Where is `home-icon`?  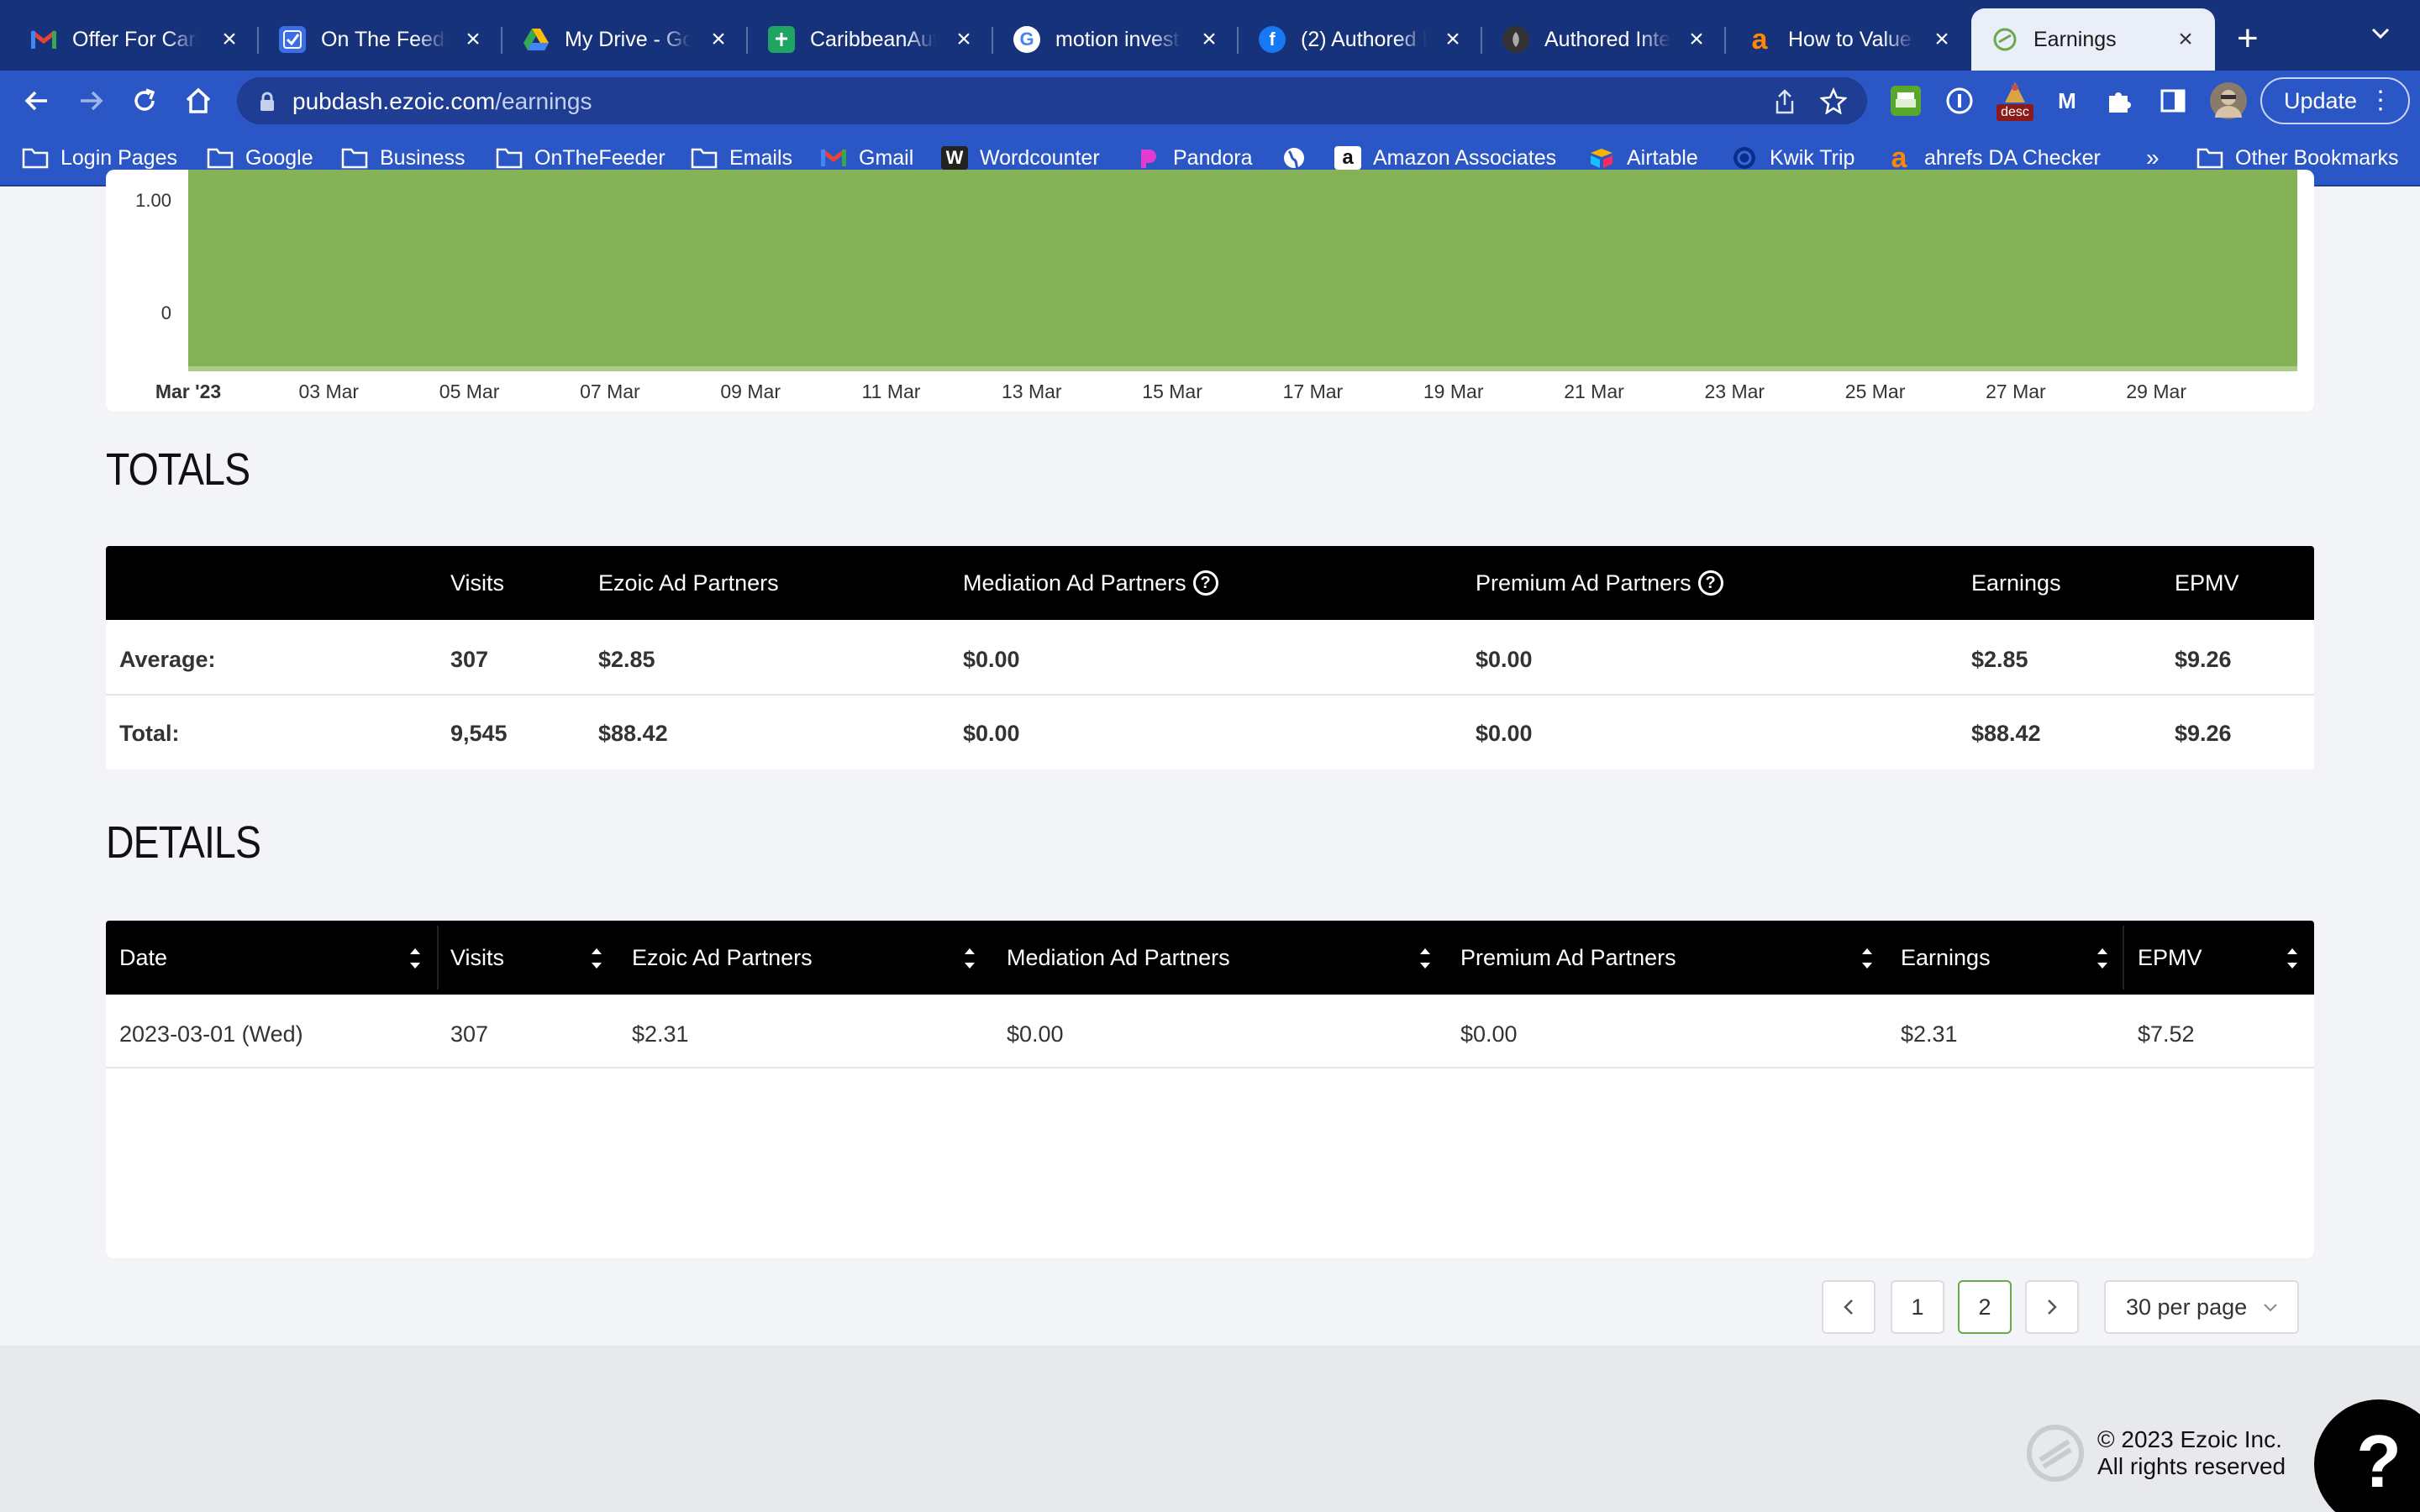
home-icon is located at coordinates (198, 101).